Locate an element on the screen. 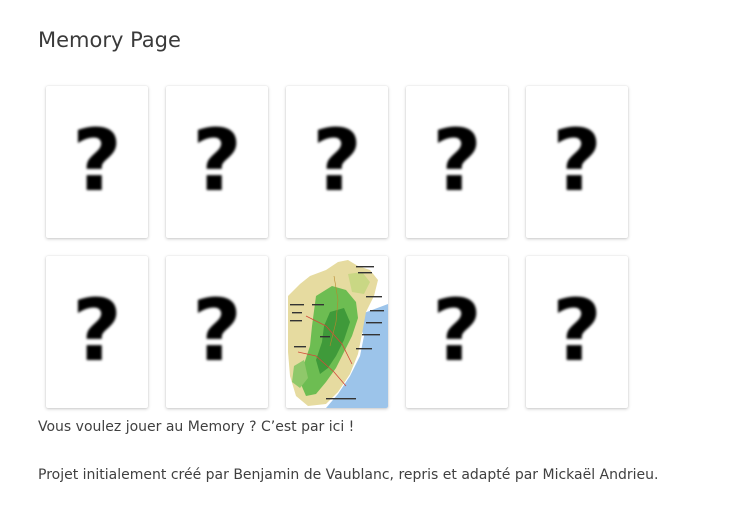  map-image is located at coordinates (337, 332).